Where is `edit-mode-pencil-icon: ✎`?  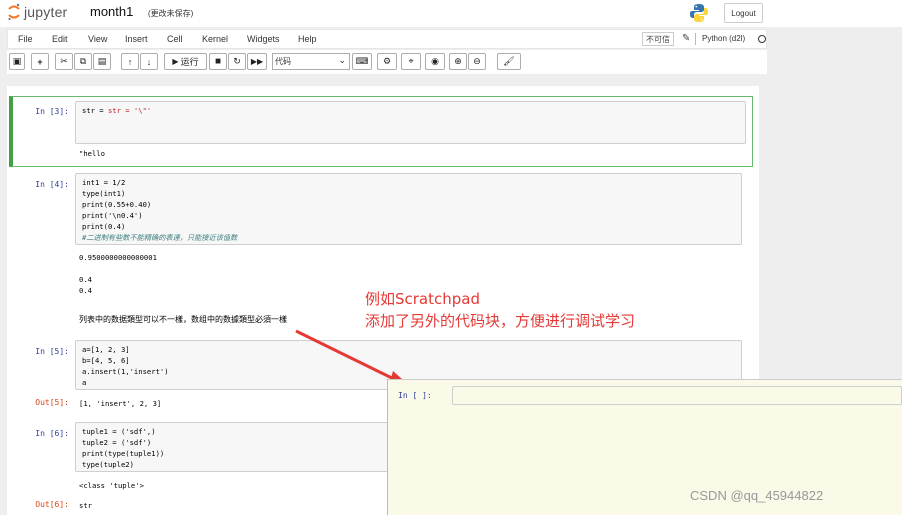 edit-mode-pencil-icon: ✎ is located at coordinates (686, 38).